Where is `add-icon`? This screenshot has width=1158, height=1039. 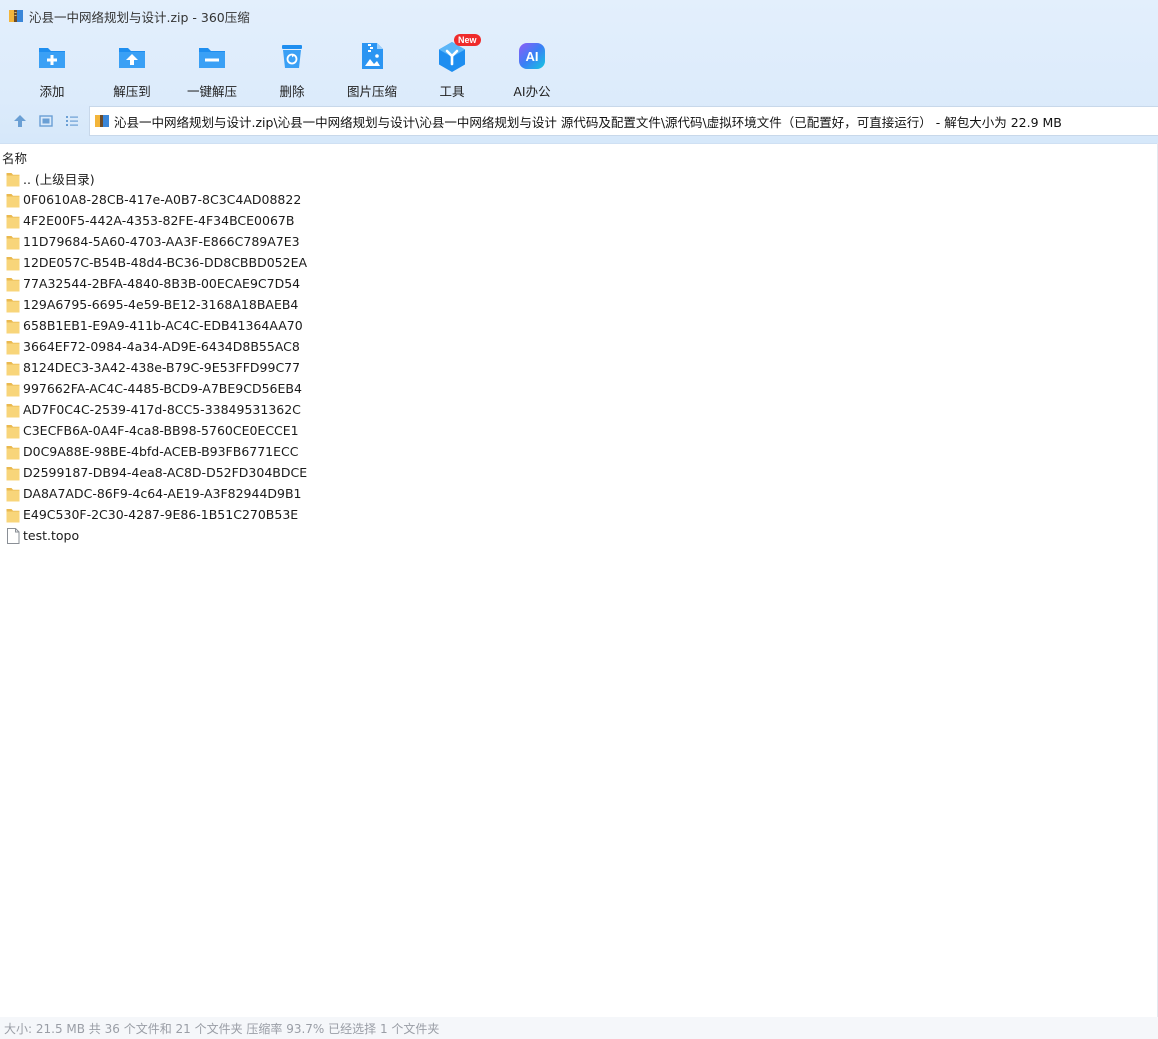
add-icon is located at coordinates (52, 56).